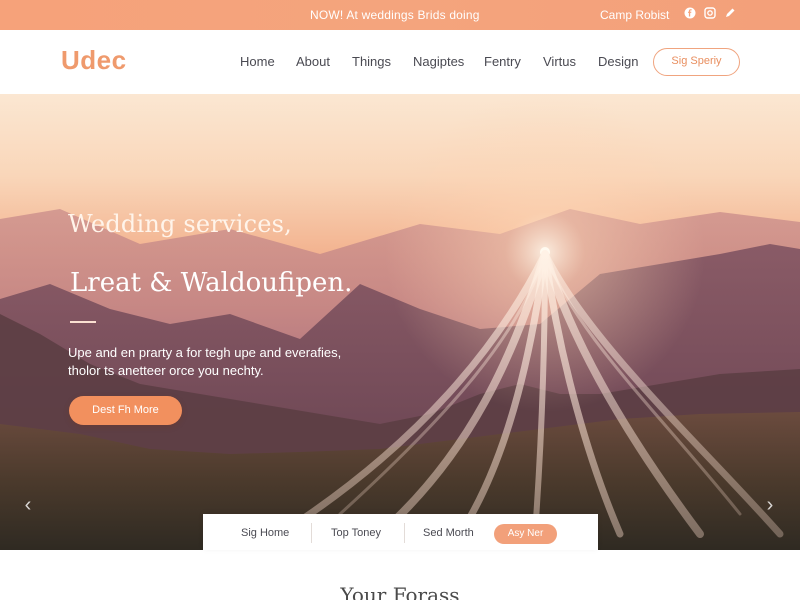 This screenshot has width=800, height=600. What do you see at coordinates (559, 61) in the screenshot?
I see `nav-item-virtus: Virtus` at bounding box center [559, 61].